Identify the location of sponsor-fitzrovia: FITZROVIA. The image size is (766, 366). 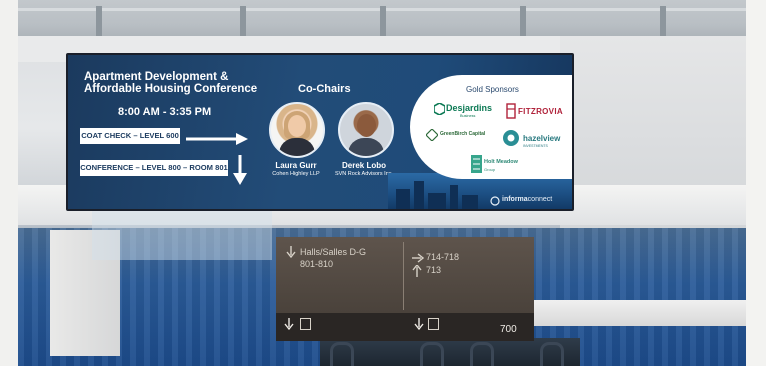
(540, 111).